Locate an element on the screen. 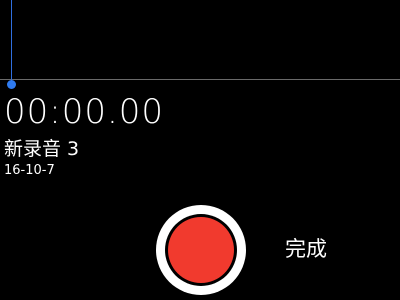 Image resolution: width=400 pixels, height=300 pixels. playhead-line is located at coordinates (11, 42).